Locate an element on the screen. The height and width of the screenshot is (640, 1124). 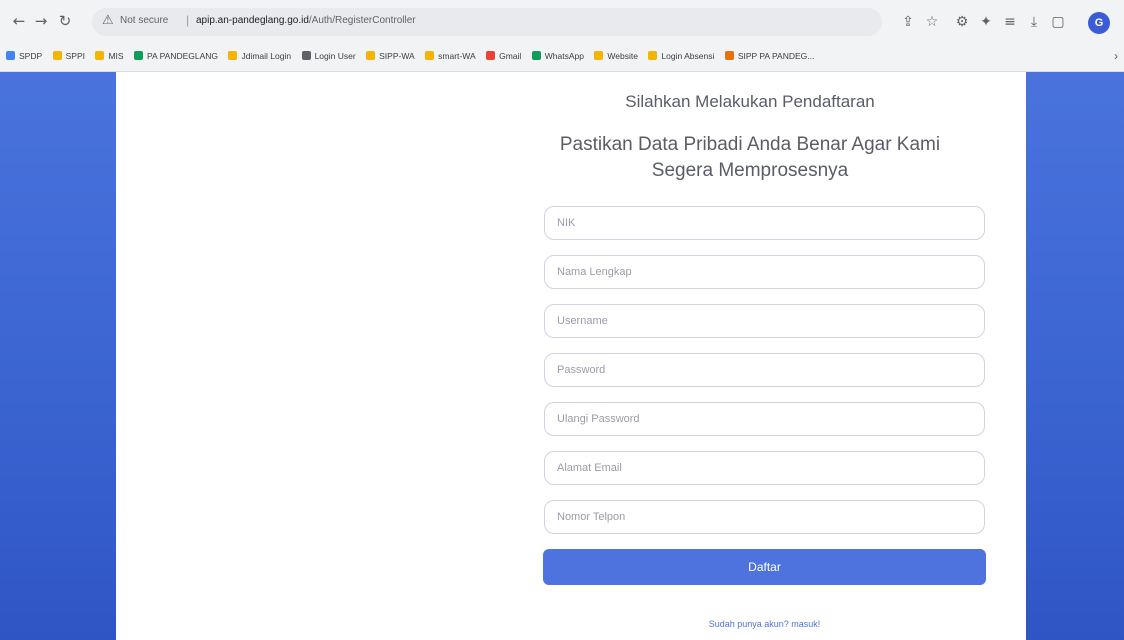
profile-avatar: G is located at coordinates (1099, 23).